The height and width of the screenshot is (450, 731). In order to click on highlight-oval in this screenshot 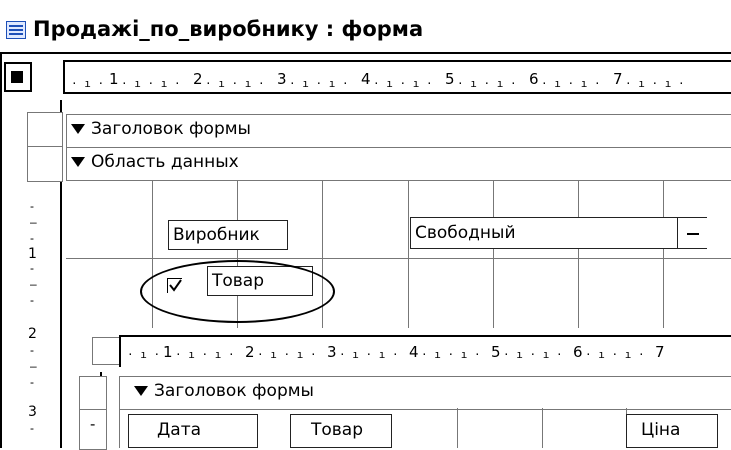, I will do `click(237, 291)`.